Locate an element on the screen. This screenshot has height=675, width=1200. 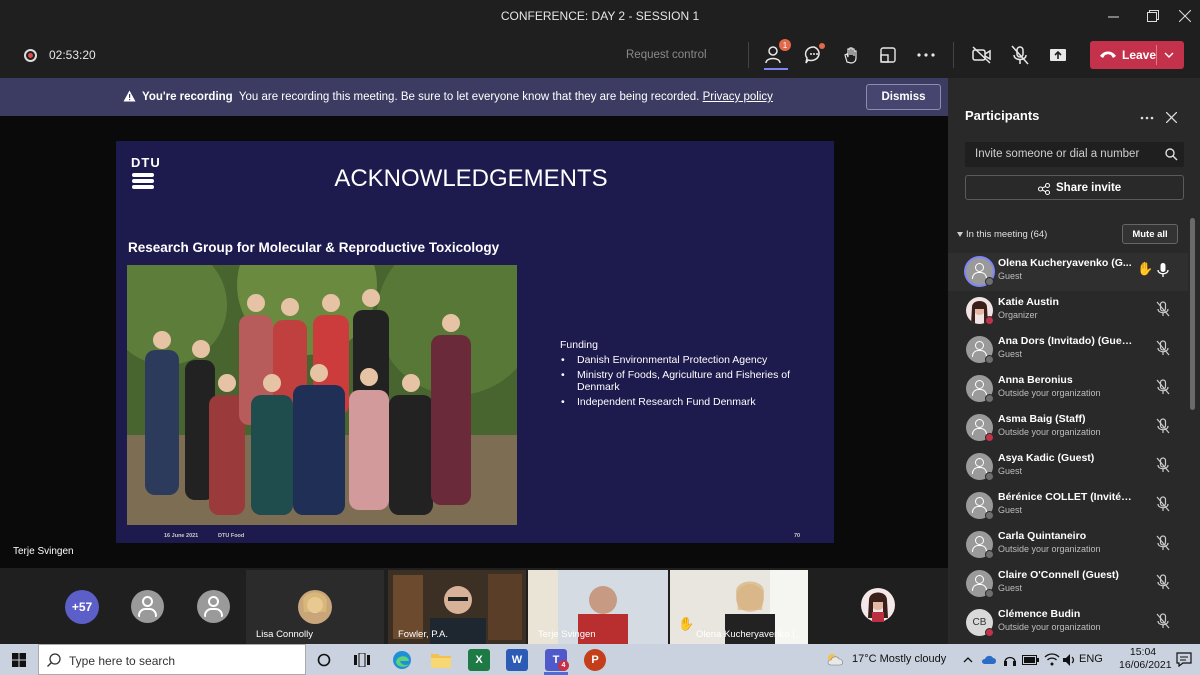
video-tile: Fowler, P.A. is located at coordinates (457, 607).